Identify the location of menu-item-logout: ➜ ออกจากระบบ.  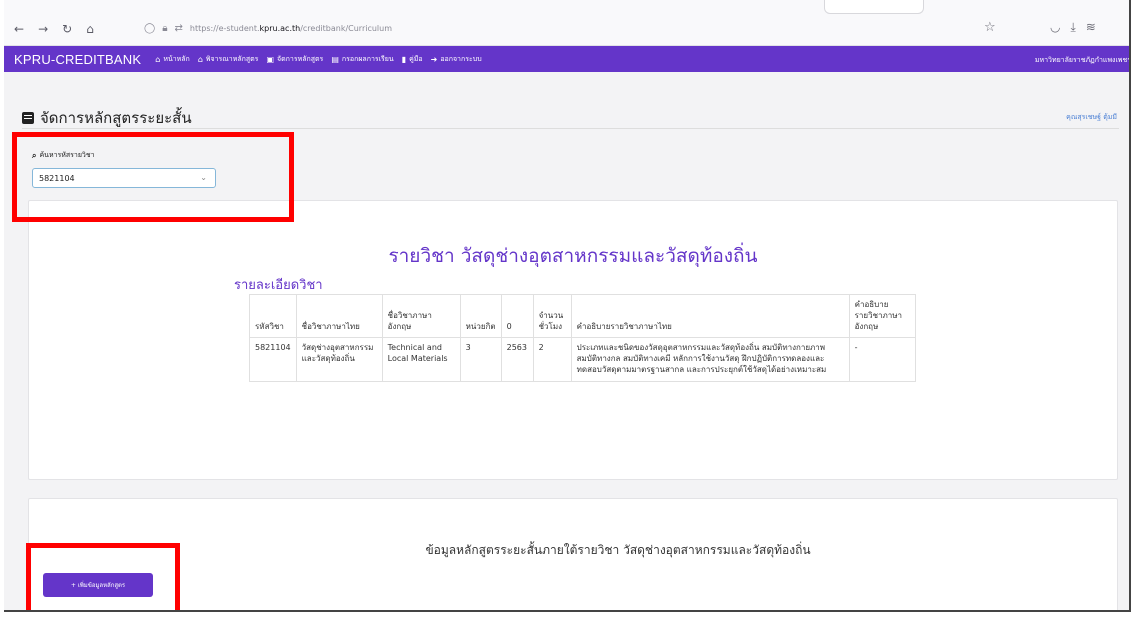
(456, 59).